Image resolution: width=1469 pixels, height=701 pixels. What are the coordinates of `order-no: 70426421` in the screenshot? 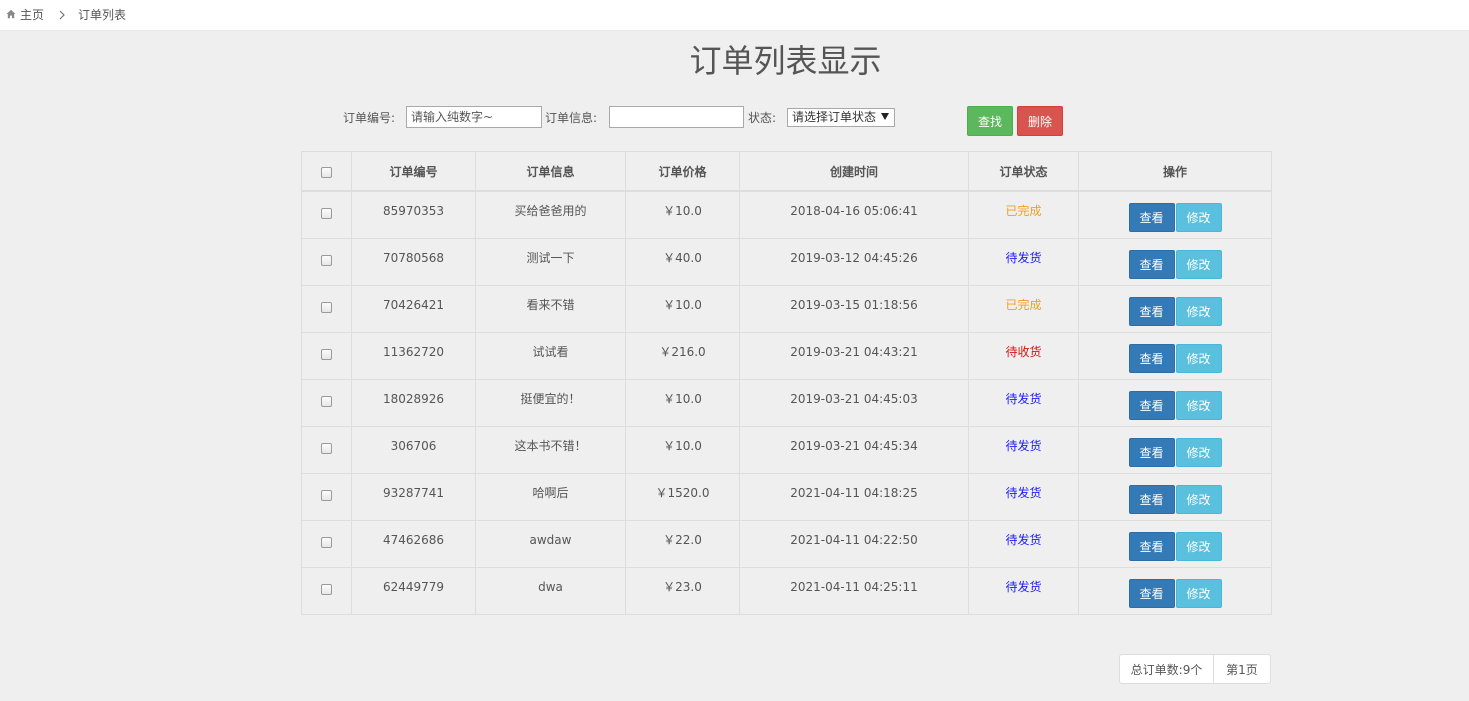 It's located at (413, 305).